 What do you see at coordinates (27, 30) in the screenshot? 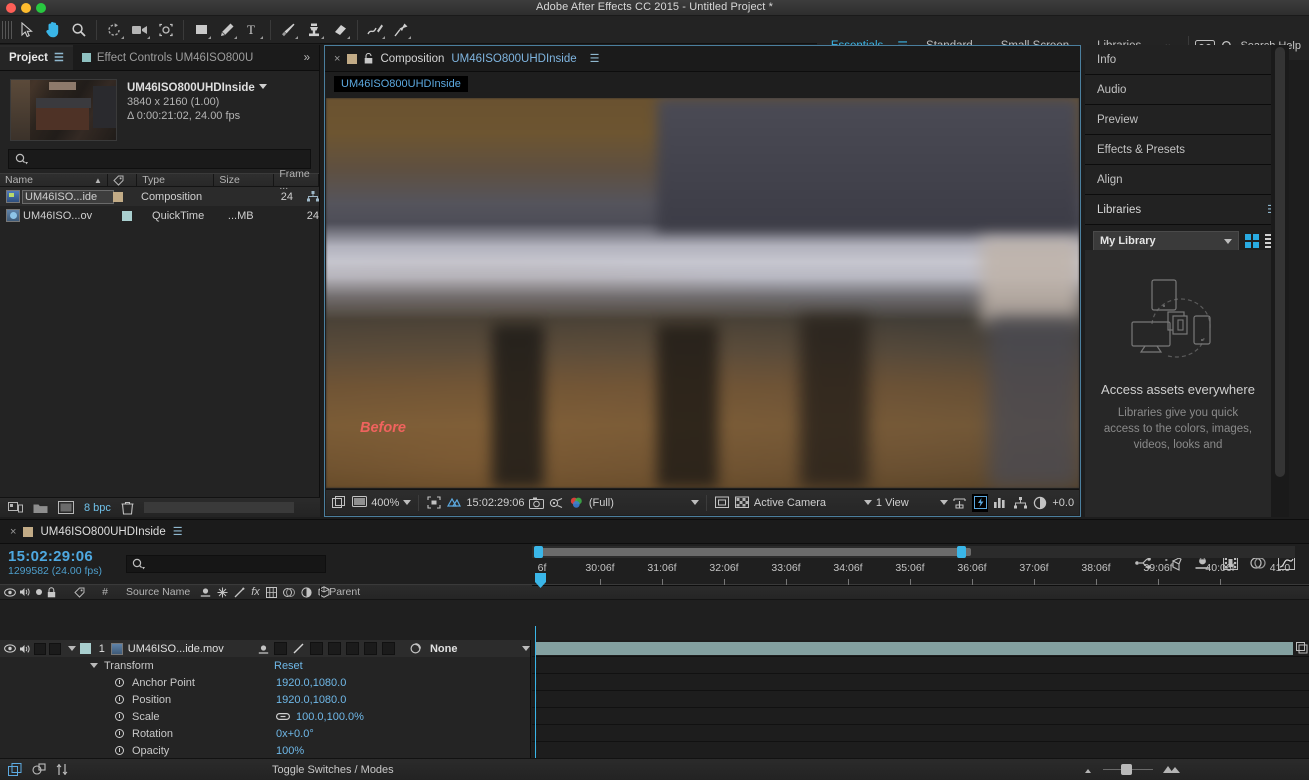
I see `selection-tool` at bounding box center [27, 30].